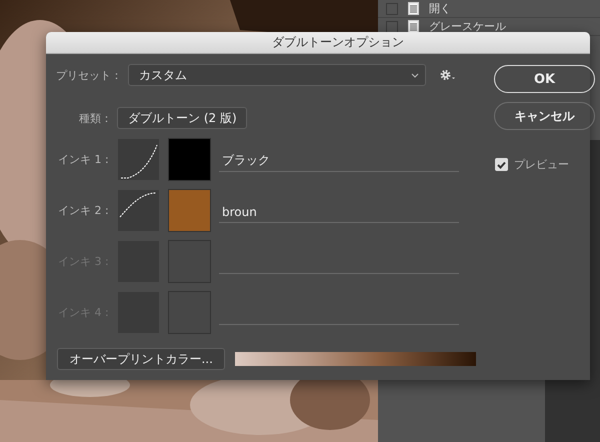 Image resolution: width=600 pixels, height=442 pixels. What do you see at coordinates (544, 116) in the screenshot?
I see `cancel-button: キャンセル` at bounding box center [544, 116].